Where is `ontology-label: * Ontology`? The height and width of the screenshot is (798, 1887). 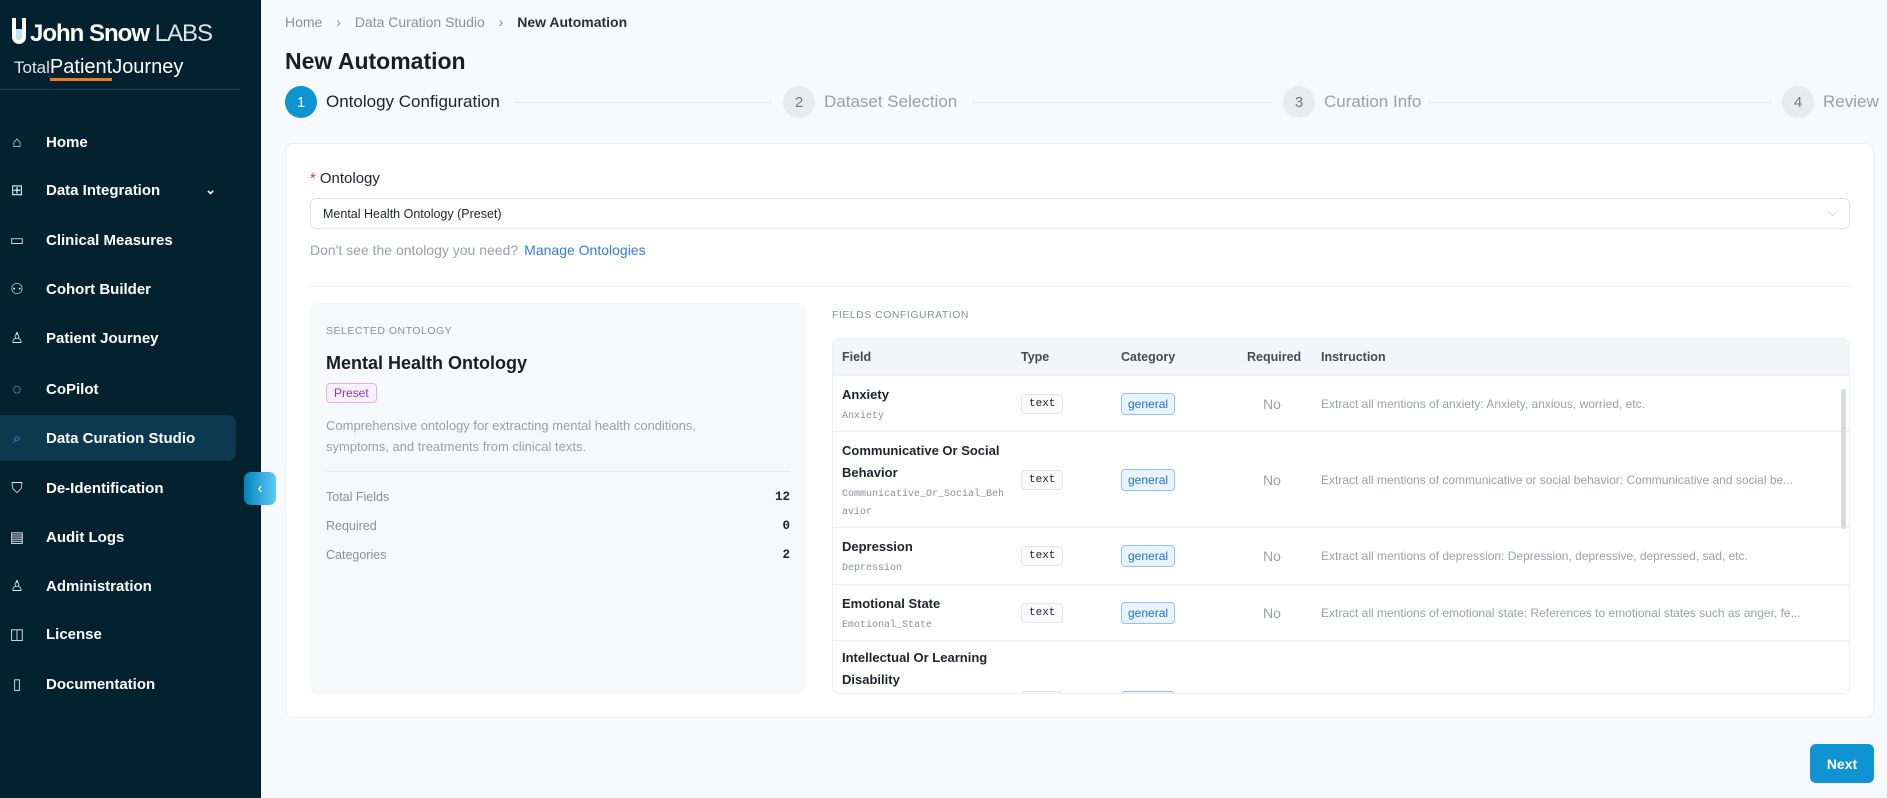 ontology-label: * Ontology is located at coordinates (345, 178).